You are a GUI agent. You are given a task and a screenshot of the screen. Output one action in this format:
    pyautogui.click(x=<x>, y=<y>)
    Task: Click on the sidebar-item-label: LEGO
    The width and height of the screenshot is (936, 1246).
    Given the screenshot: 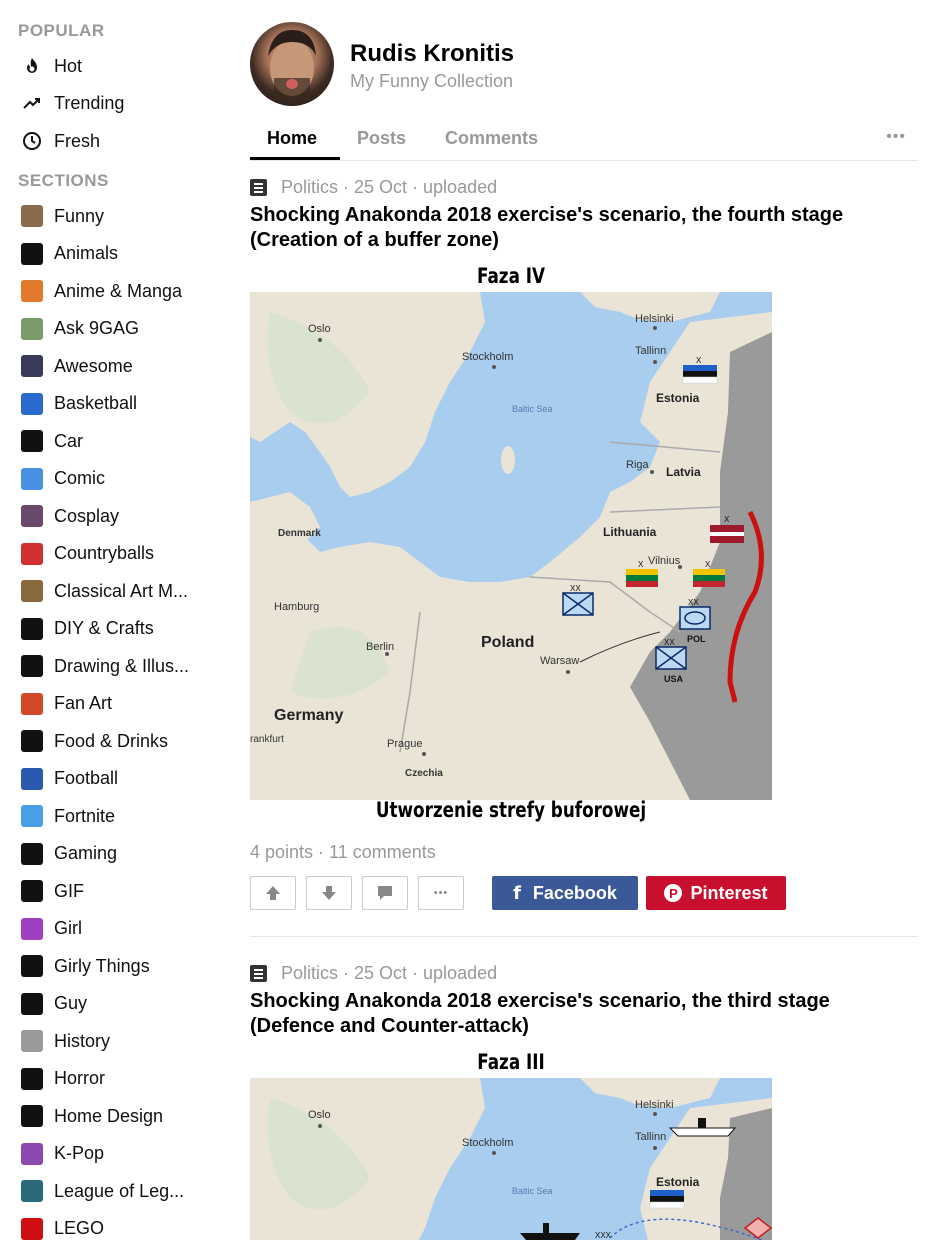 What is the action you would take?
    pyautogui.click(x=79, y=1228)
    